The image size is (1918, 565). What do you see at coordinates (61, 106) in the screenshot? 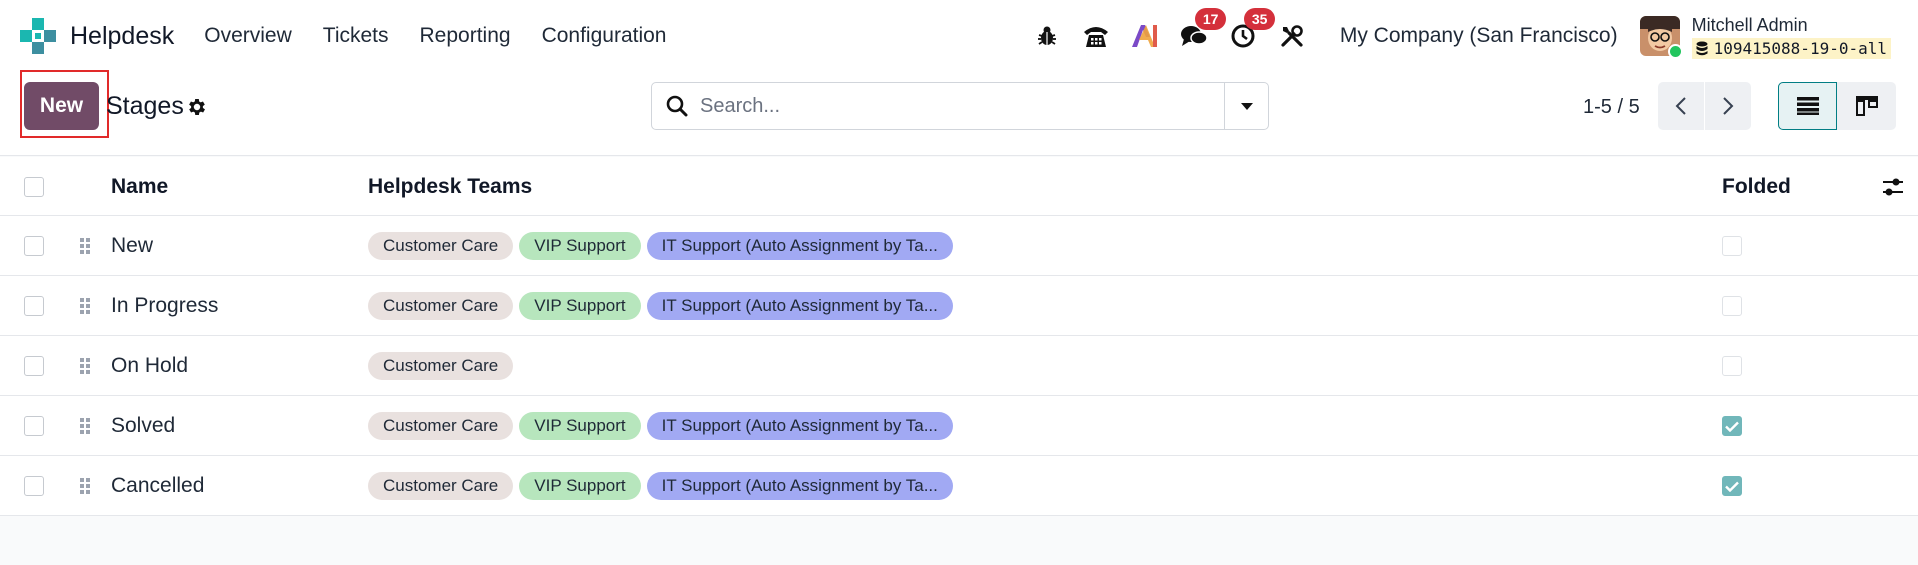
I see `new-button: New` at bounding box center [61, 106].